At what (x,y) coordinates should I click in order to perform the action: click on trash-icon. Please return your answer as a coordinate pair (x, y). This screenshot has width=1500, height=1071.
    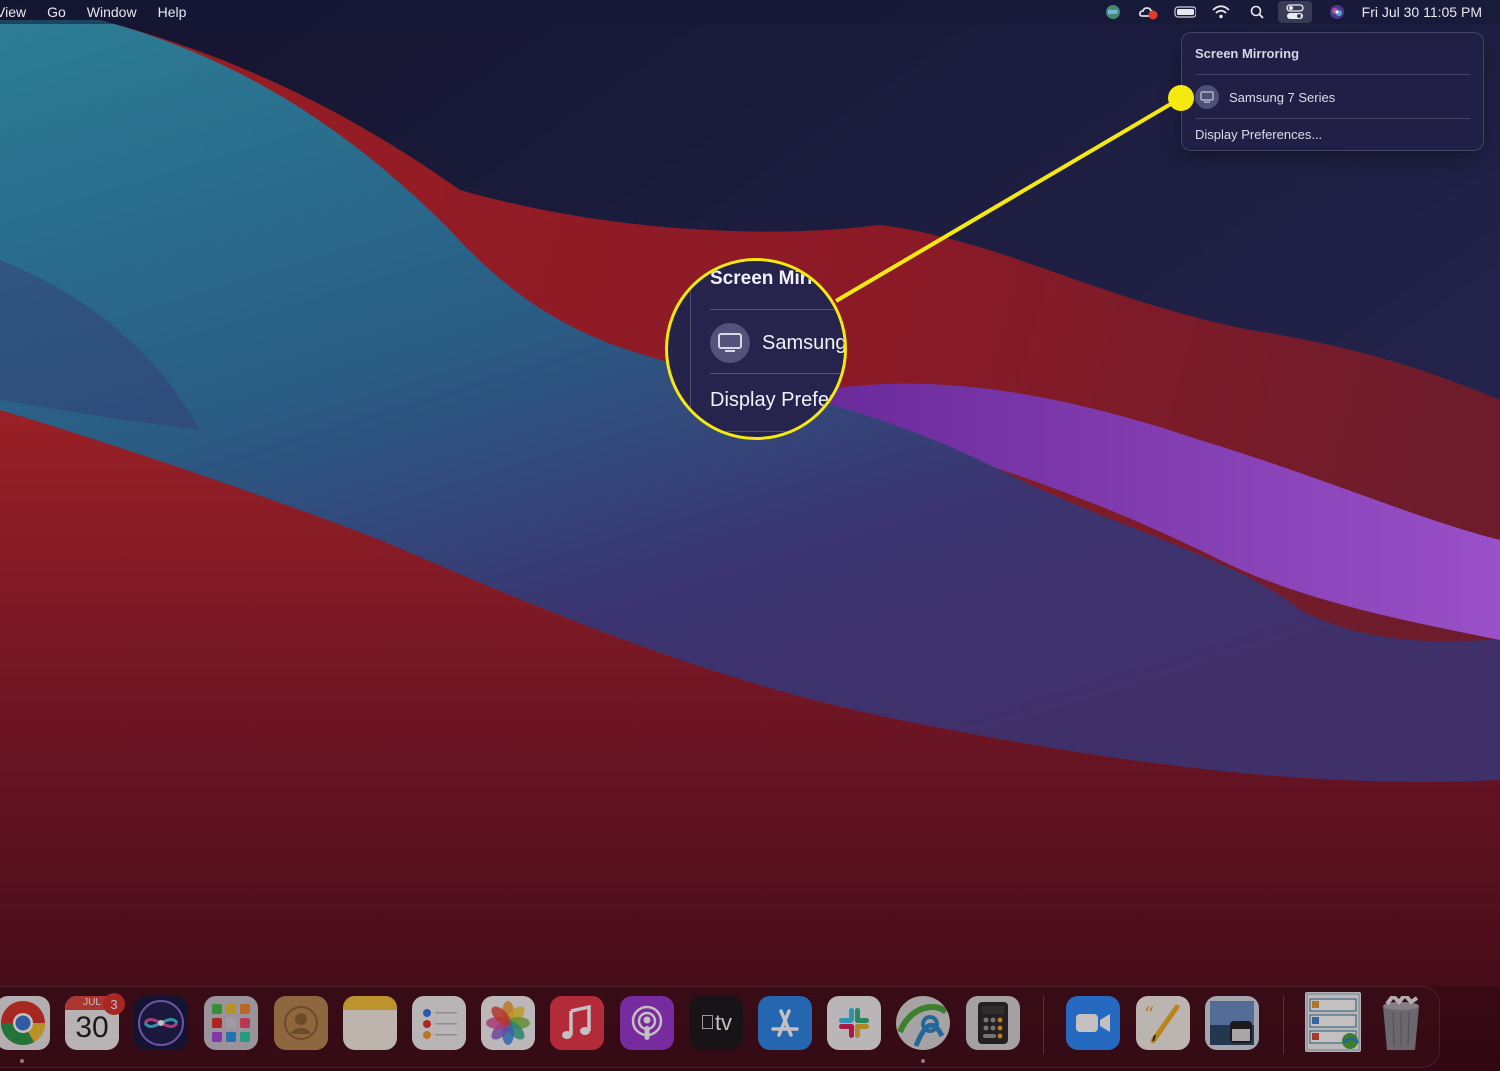
    Looking at the image, I should click on (1401, 1023).